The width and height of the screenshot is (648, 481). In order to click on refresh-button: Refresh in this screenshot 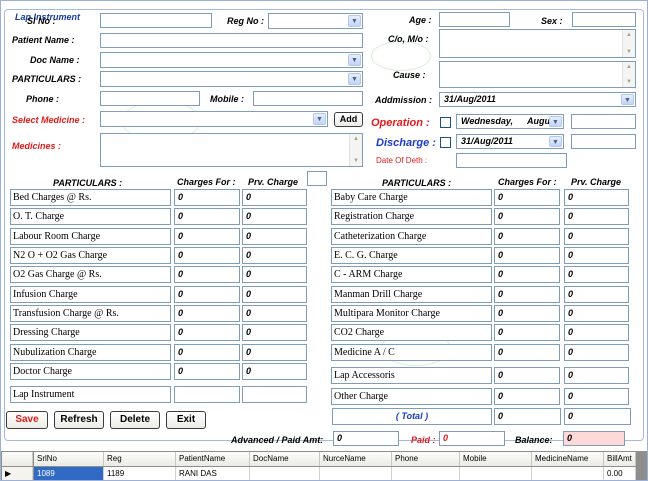, I will do `click(79, 420)`.